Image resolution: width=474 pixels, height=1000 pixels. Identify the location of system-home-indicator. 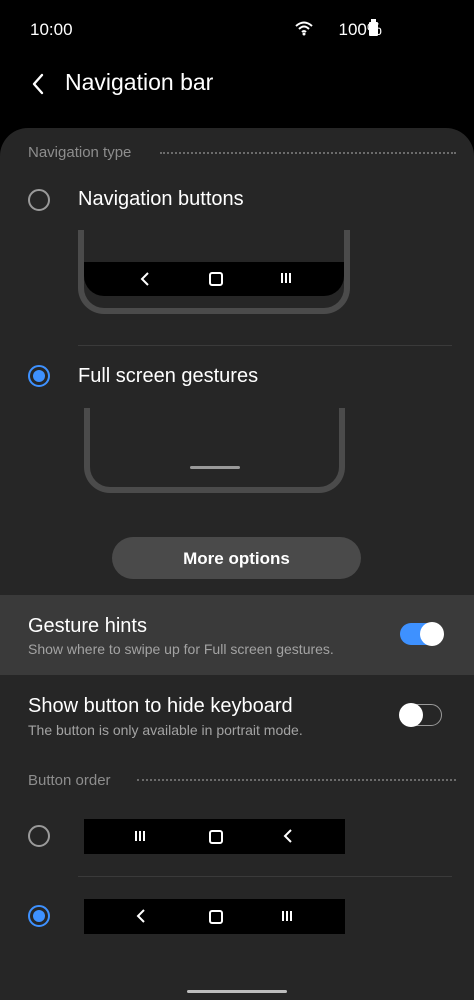
(237, 991).